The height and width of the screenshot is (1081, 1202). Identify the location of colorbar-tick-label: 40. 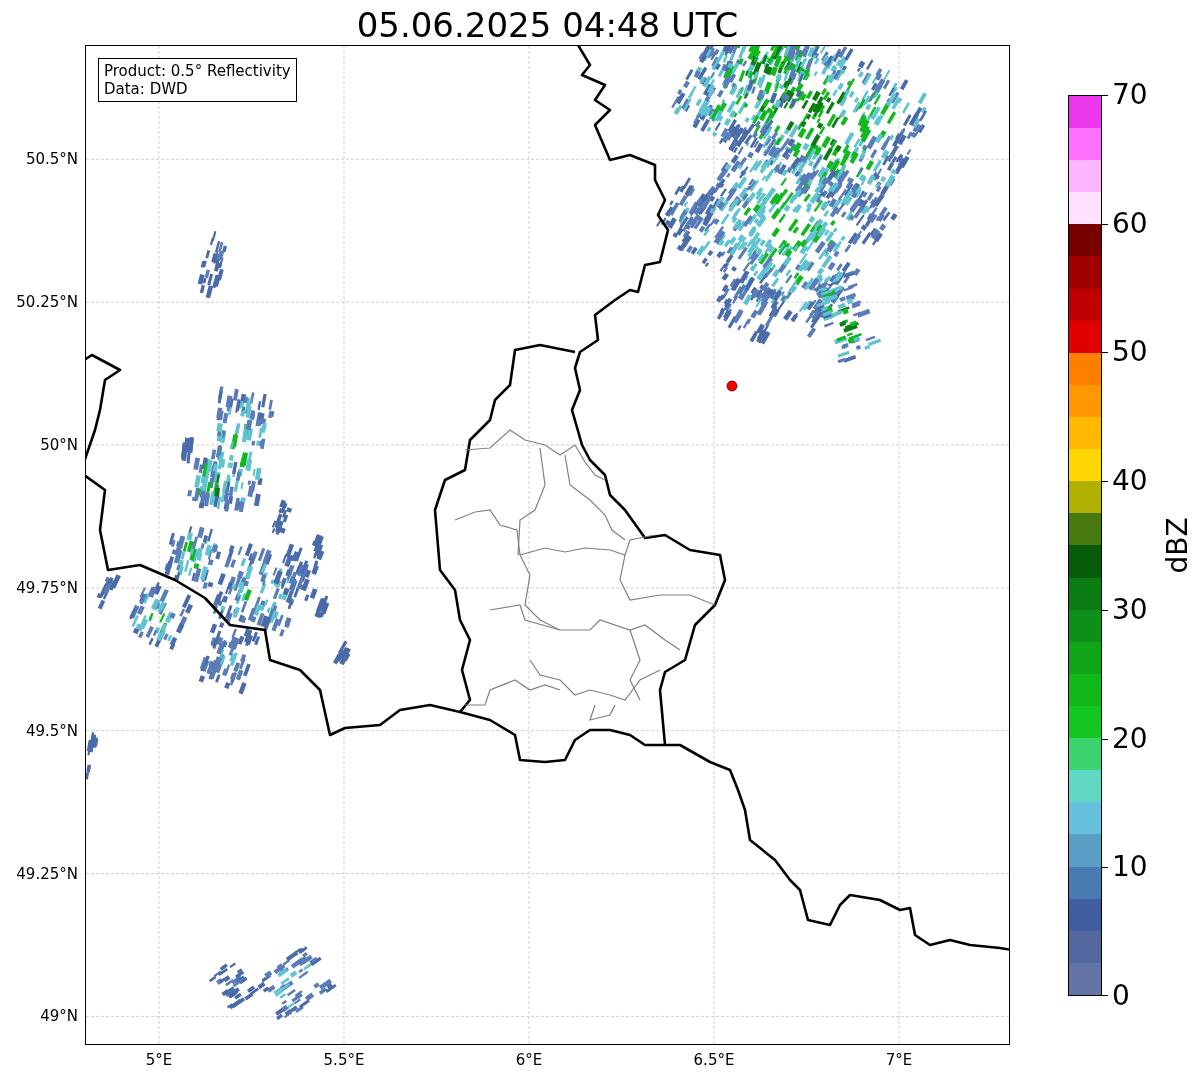
(1130, 481).